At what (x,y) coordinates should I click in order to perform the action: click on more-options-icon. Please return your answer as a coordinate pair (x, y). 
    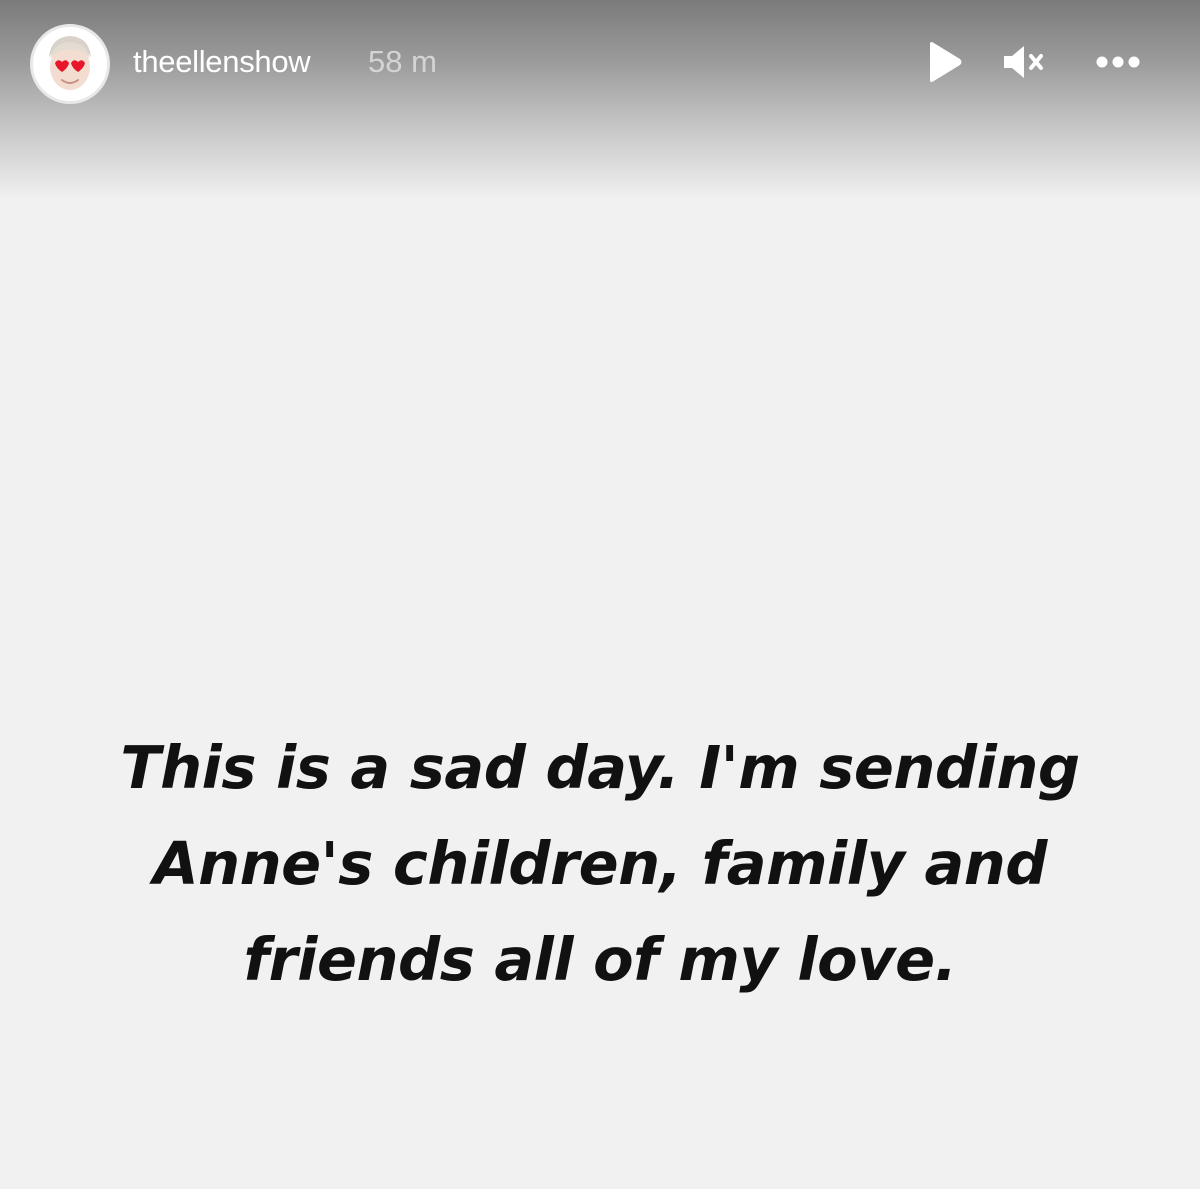
    Looking at the image, I should click on (1118, 62).